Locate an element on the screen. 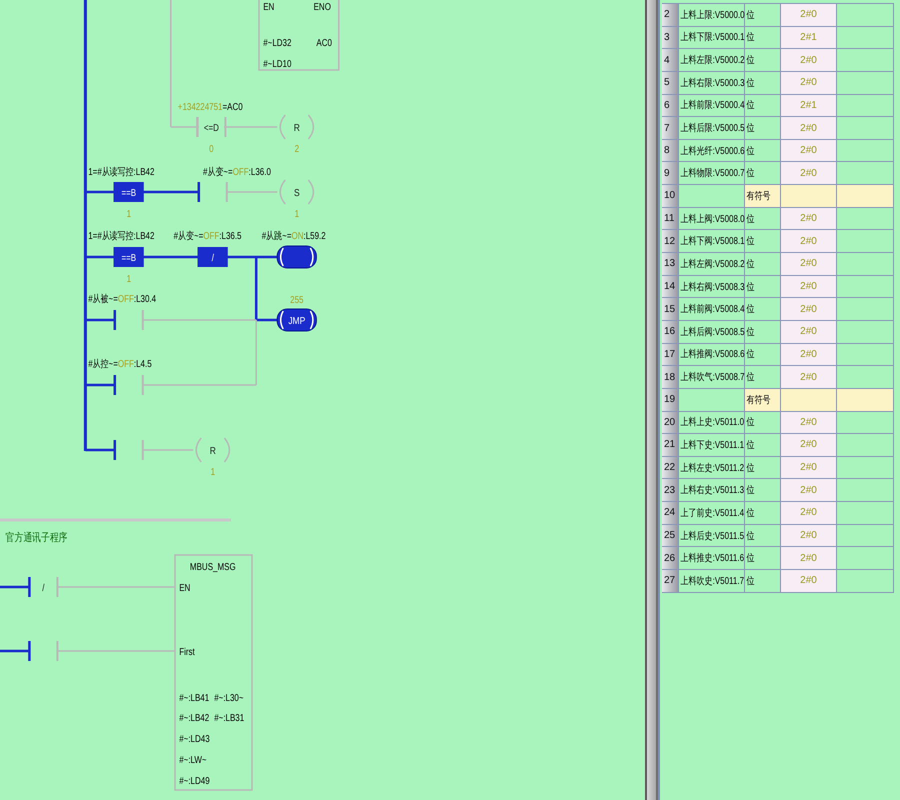 The image size is (900, 800). row-number: 24 is located at coordinates (670, 513).